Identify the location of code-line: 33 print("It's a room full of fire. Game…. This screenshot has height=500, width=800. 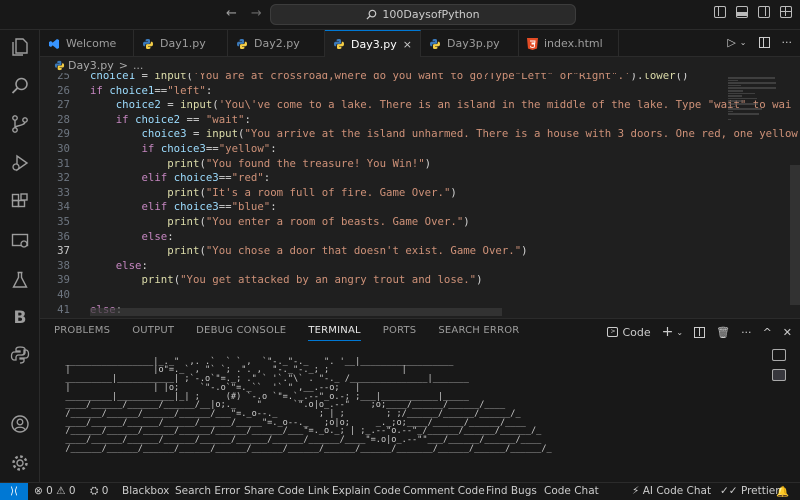
(380, 193).